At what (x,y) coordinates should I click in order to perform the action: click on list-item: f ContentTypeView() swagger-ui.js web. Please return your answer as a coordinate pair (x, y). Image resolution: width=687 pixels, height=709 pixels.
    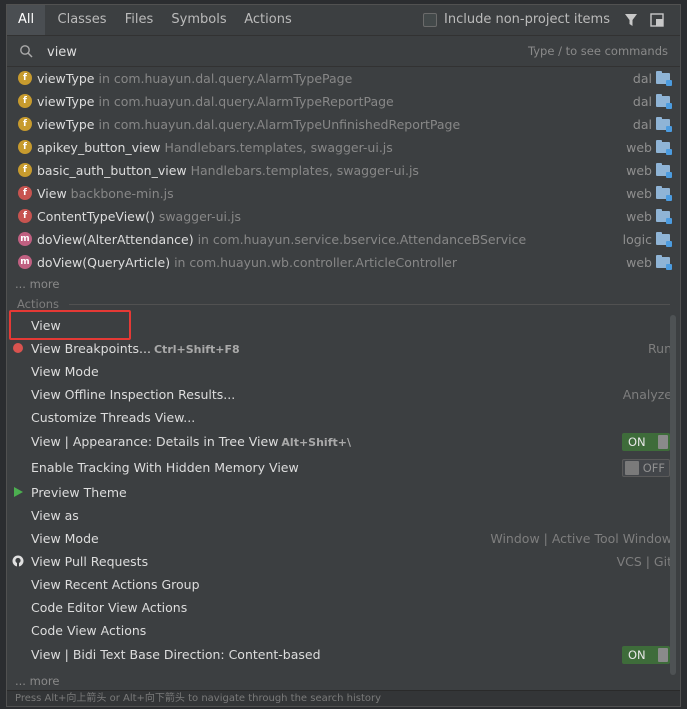
    Looking at the image, I should click on (343, 216).